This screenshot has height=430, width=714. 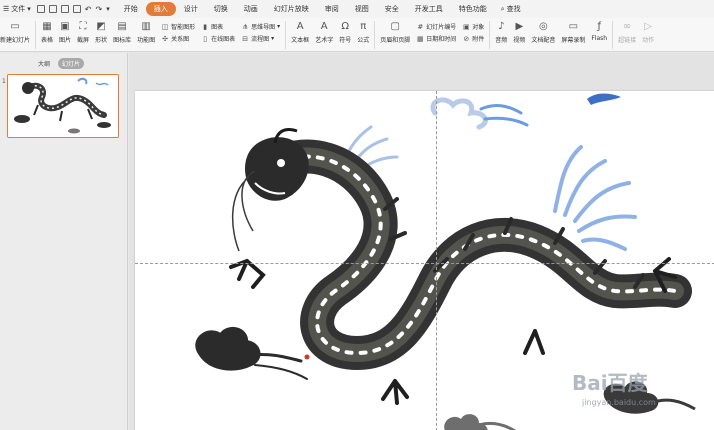 I want to click on video-button: ▶ 视频, so click(x=519, y=35).